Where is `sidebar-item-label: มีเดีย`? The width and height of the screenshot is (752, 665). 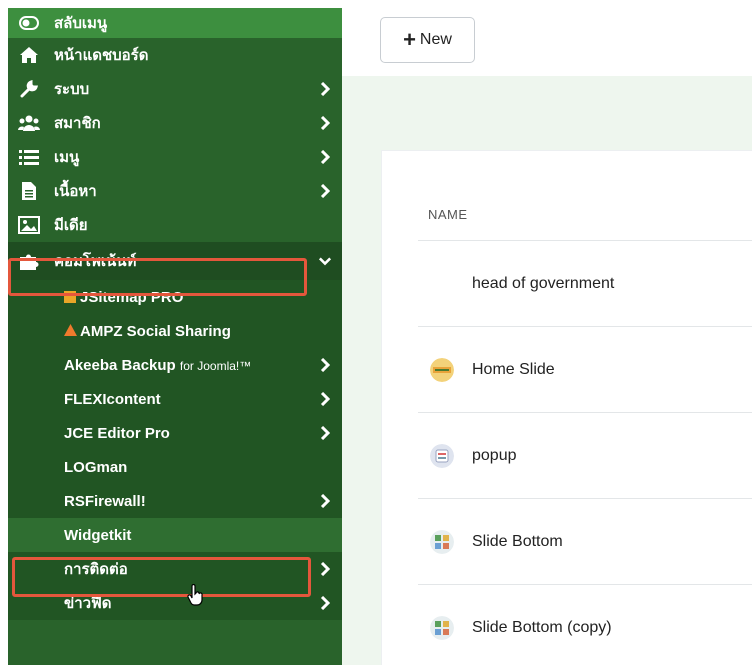
sidebar-item-label: มีเดีย is located at coordinates (71, 225).